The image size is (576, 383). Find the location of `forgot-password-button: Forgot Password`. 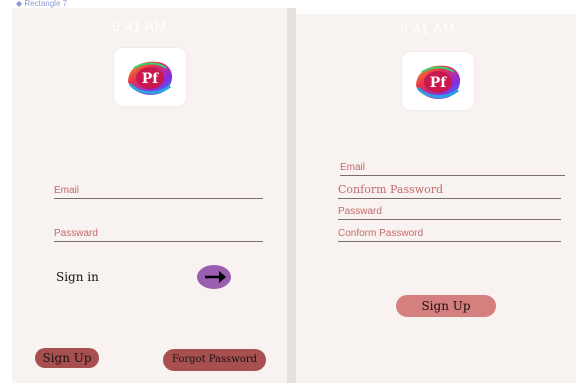

forgot-password-button: Forgot Password is located at coordinates (214, 360).